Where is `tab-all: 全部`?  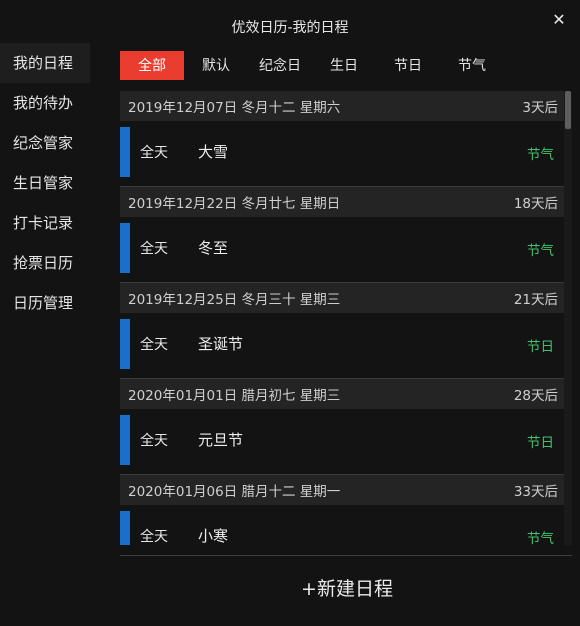 tab-all: 全部 is located at coordinates (152, 65).